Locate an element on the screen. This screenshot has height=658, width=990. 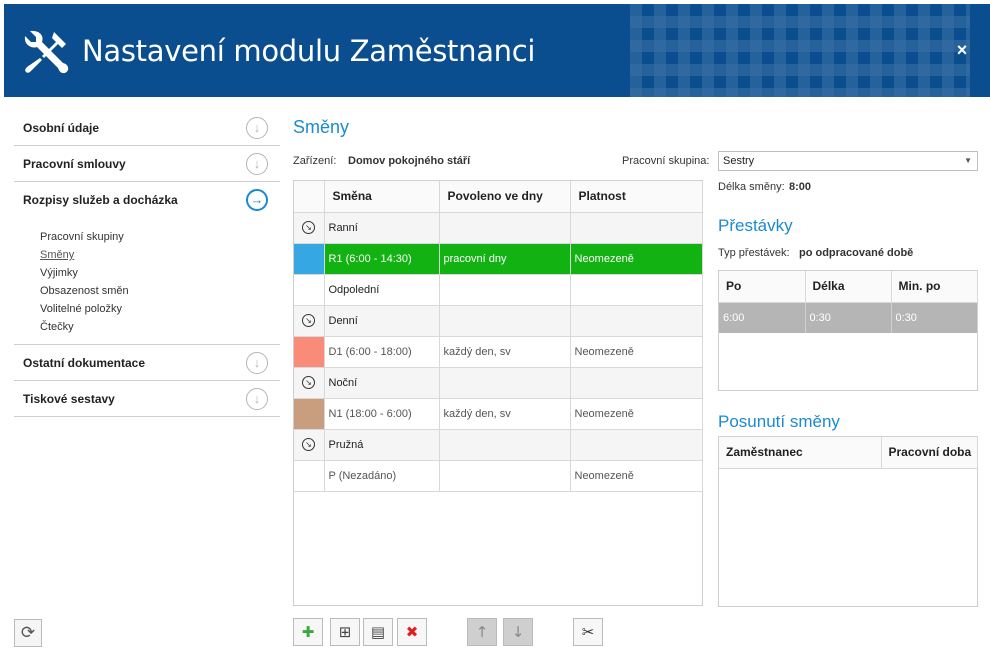
breaks-table: Po Délka Min. po 6:00 0:30 0:30 is located at coordinates (848, 302).